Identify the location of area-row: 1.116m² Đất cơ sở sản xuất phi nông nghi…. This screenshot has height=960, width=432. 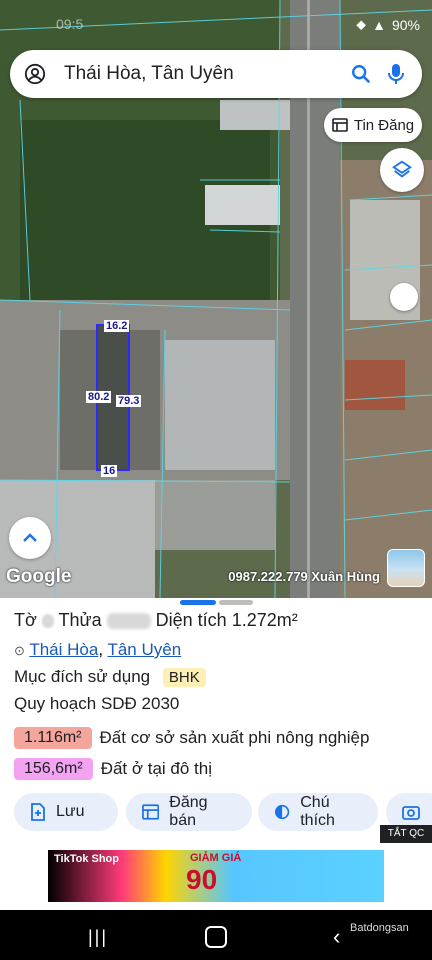
(191, 738).